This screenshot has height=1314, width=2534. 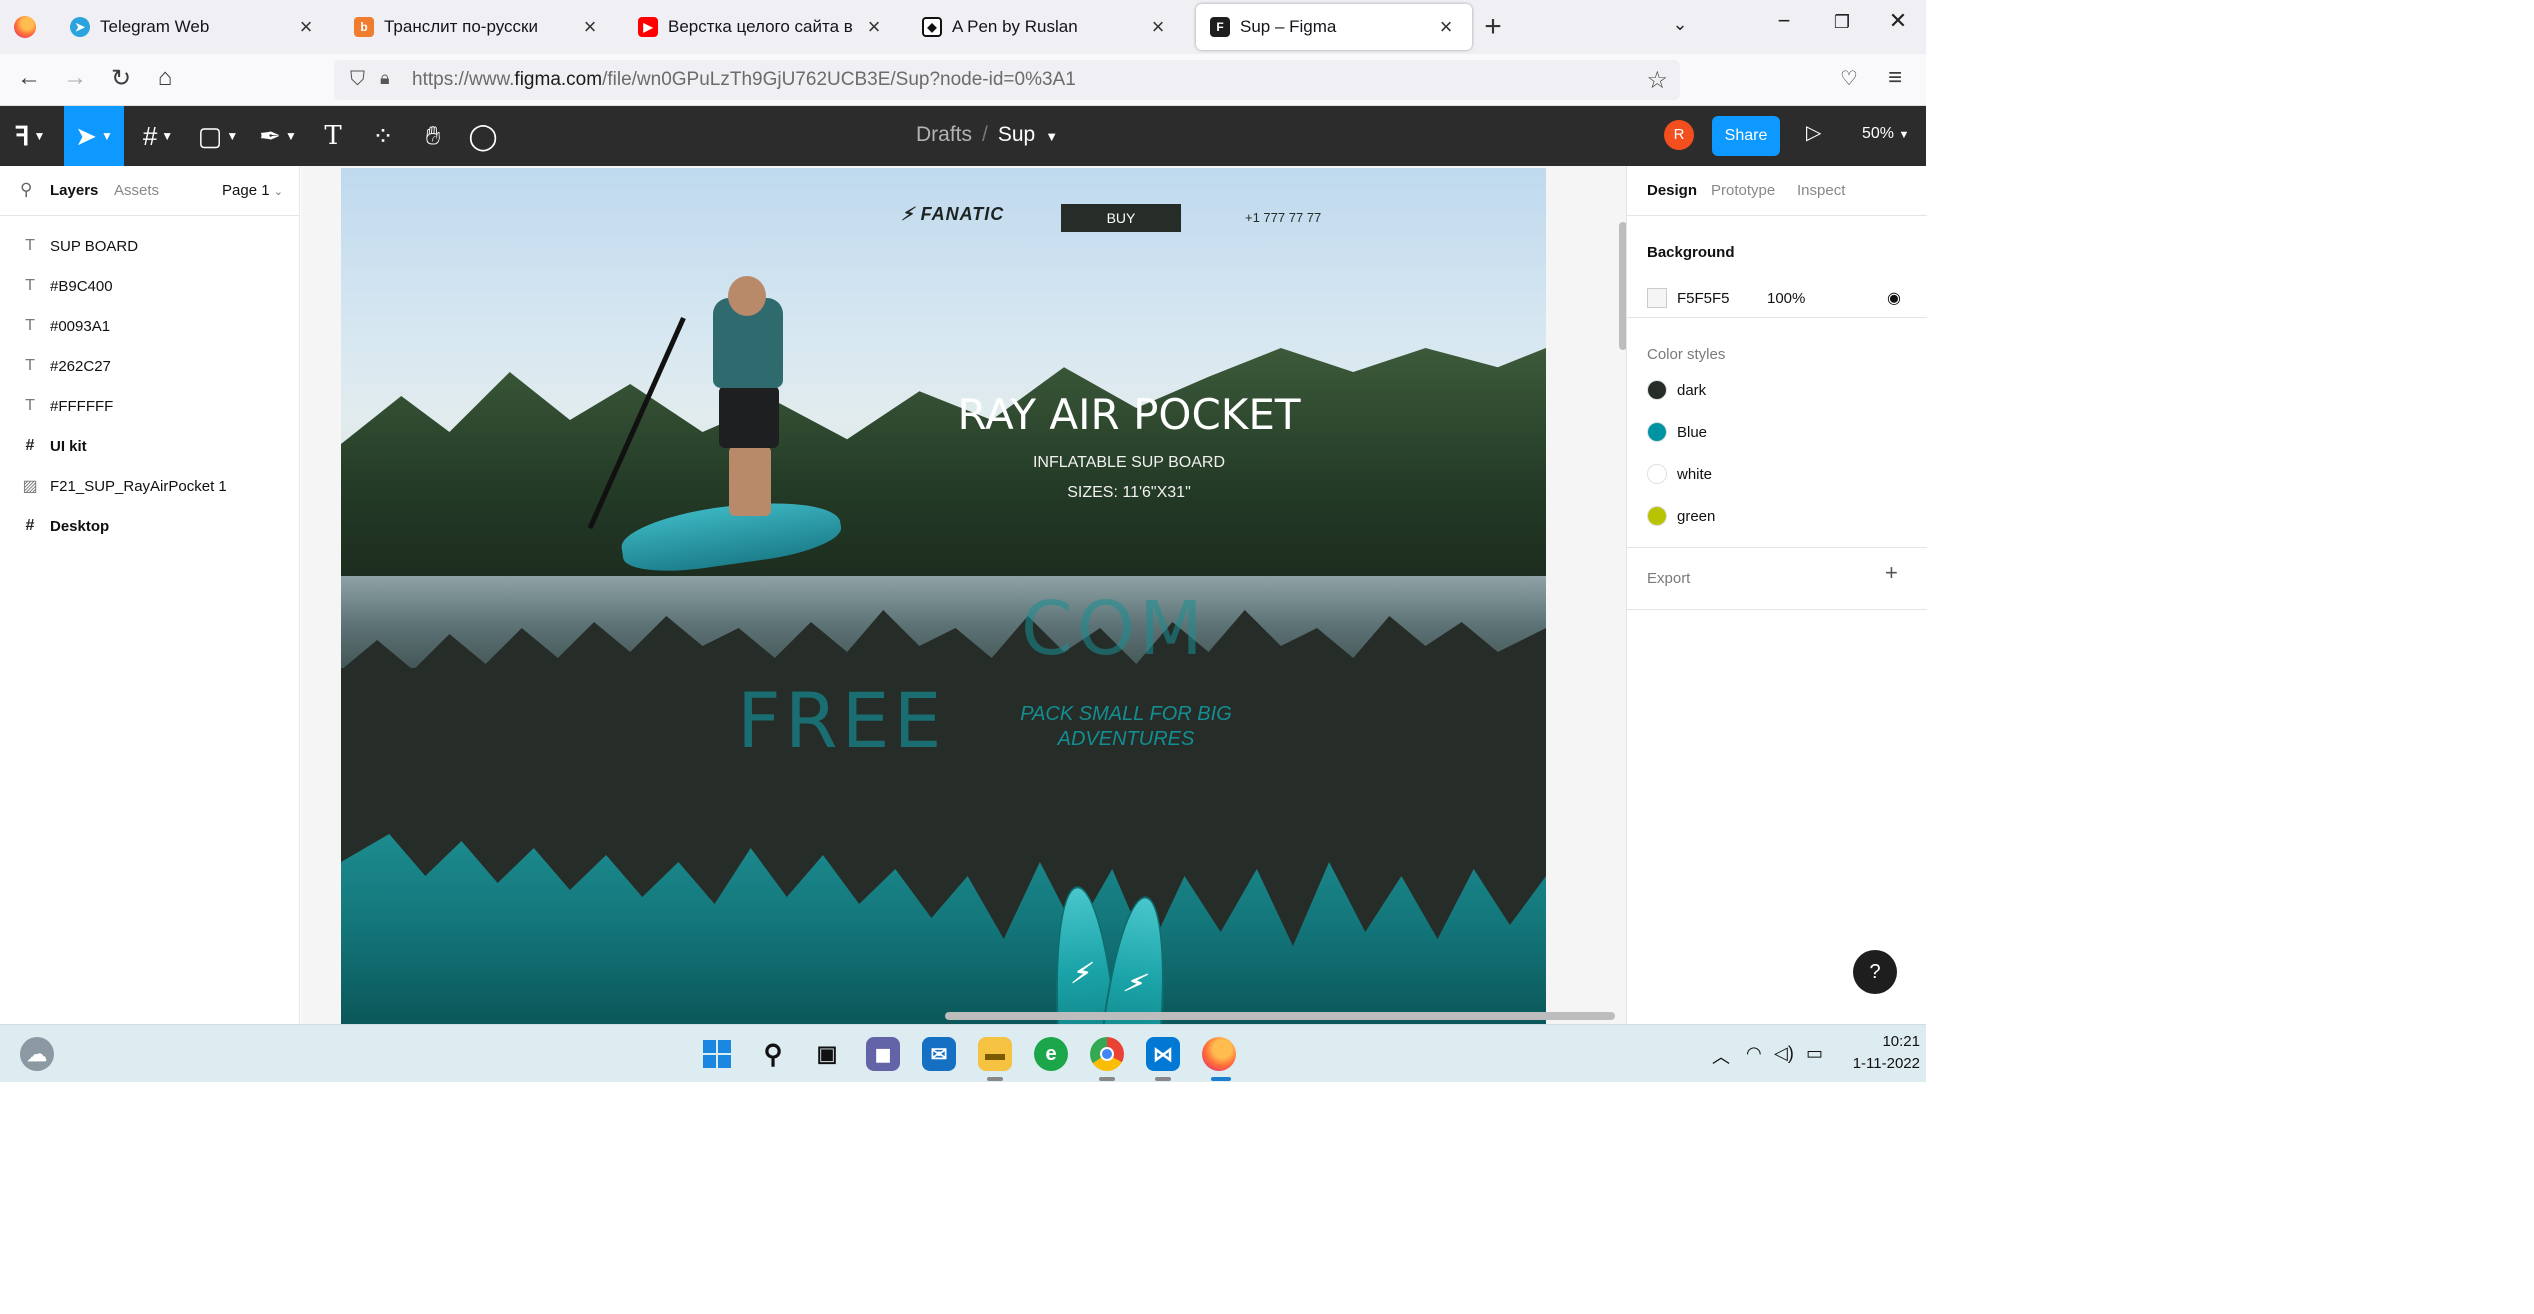 What do you see at coordinates (1813, 132) in the screenshot?
I see `present-play-icon: ▷` at bounding box center [1813, 132].